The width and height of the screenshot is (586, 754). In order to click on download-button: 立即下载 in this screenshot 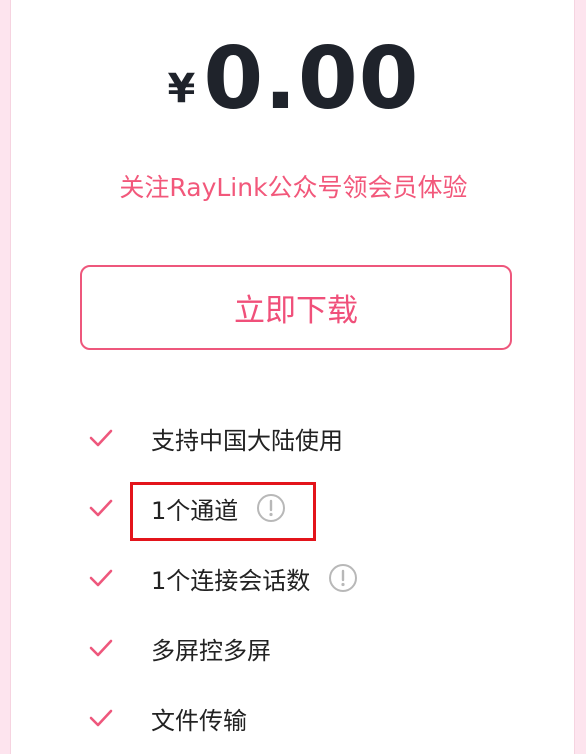, I will do `click(296, 307)`.